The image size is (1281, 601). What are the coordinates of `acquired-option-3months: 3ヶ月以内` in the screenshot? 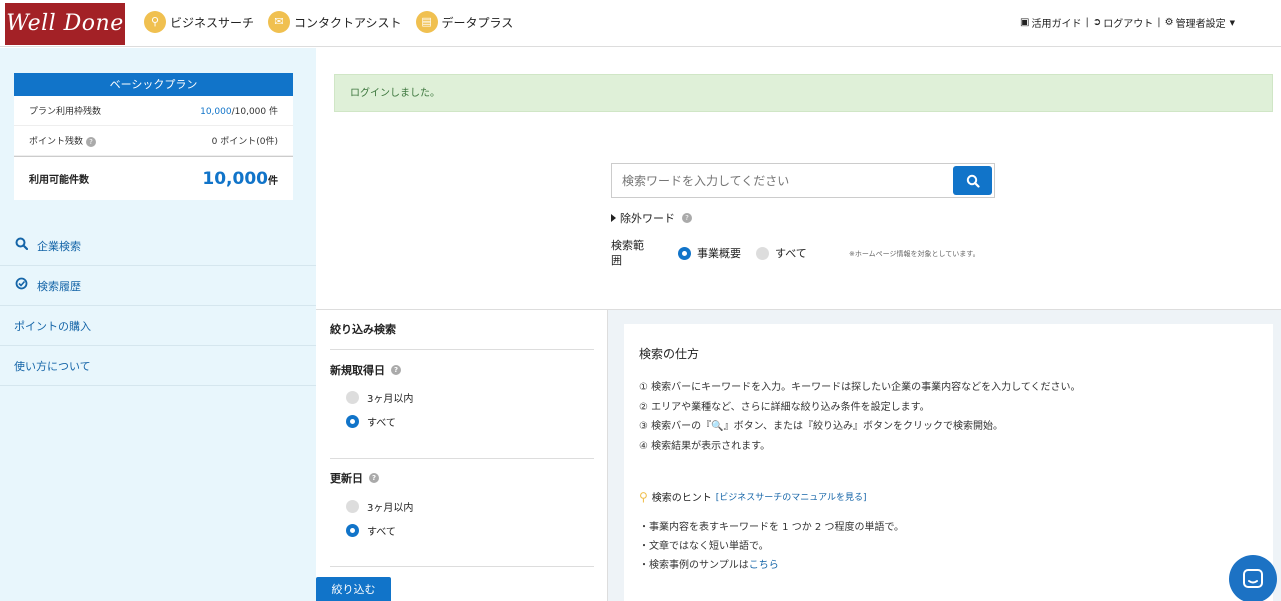 It's located at (379, 397).